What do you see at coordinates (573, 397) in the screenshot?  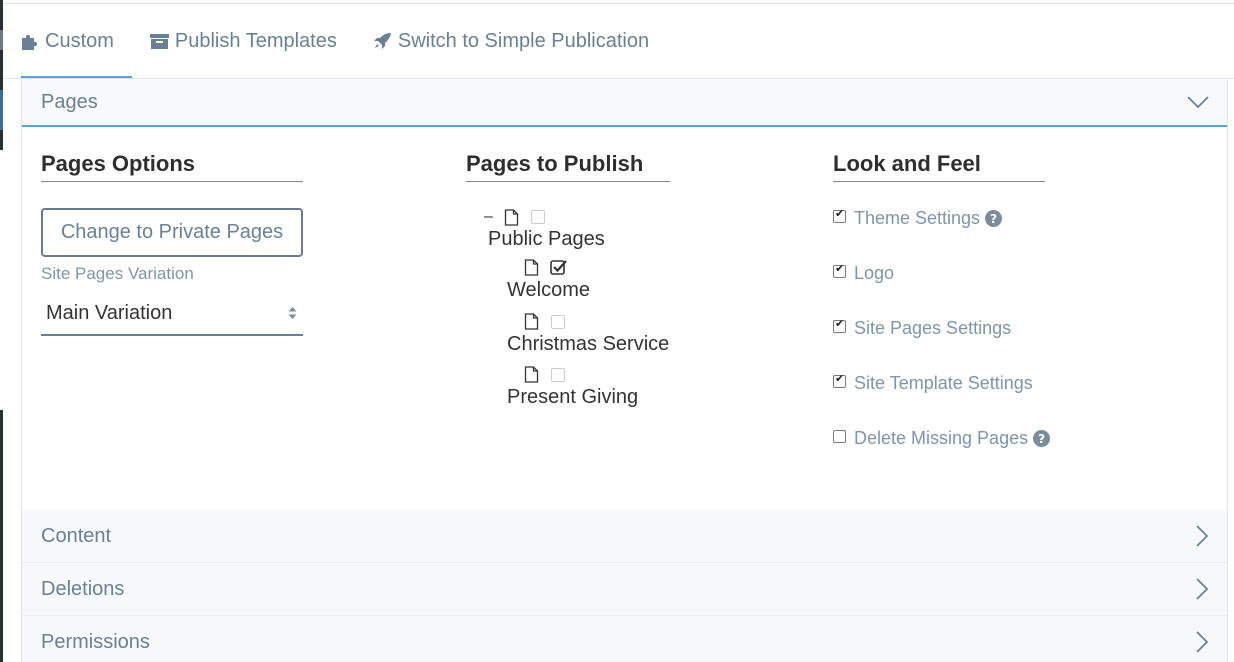 I see `tree-label-present-giving: Present Giving` at bounding box center [573, 397].